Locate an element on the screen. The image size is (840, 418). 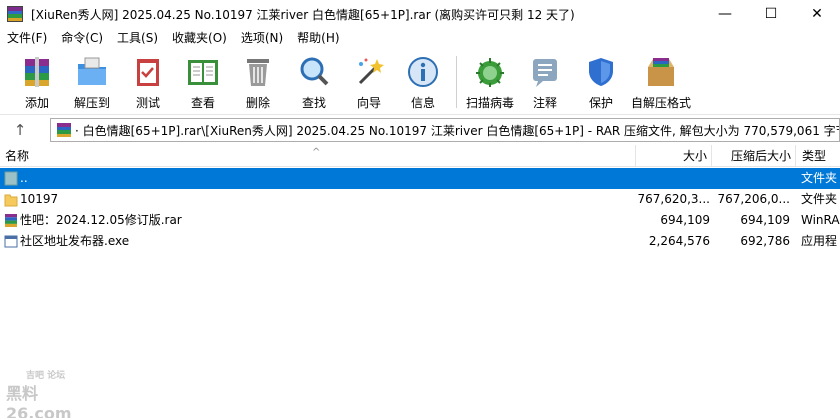
sfx-button: 自解压格式 is located at coordinates (661, 81).